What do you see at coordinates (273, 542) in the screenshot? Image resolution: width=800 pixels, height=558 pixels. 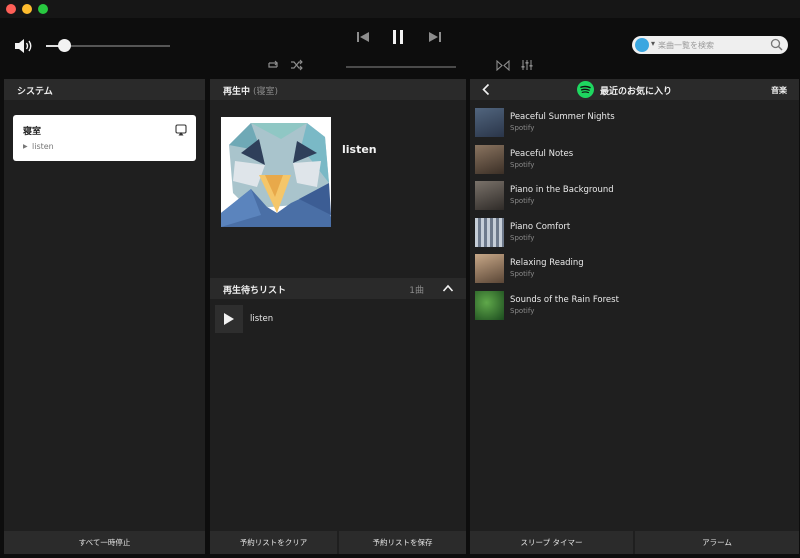 I see `clear-queue-button: 予約リストをクリア` at bounding box center [273, 542].